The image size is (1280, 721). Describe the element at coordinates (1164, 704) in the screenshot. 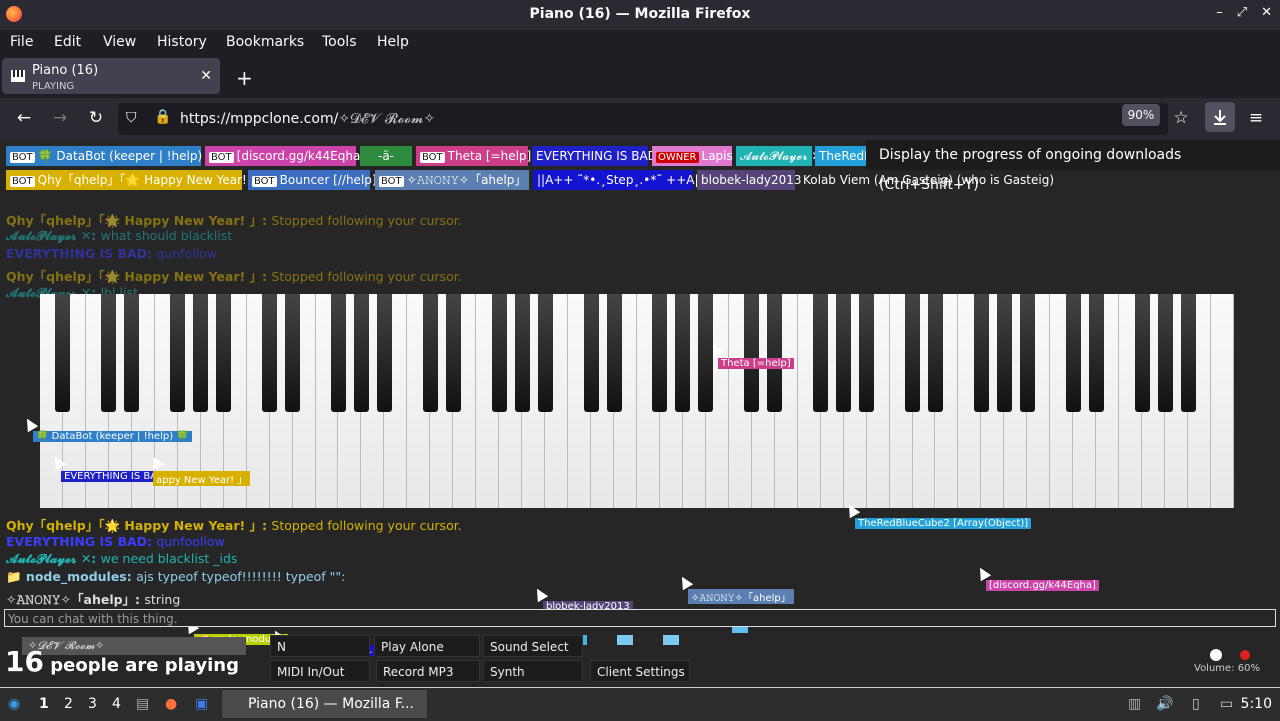

I see `volume-icon: 🔊` at that location.